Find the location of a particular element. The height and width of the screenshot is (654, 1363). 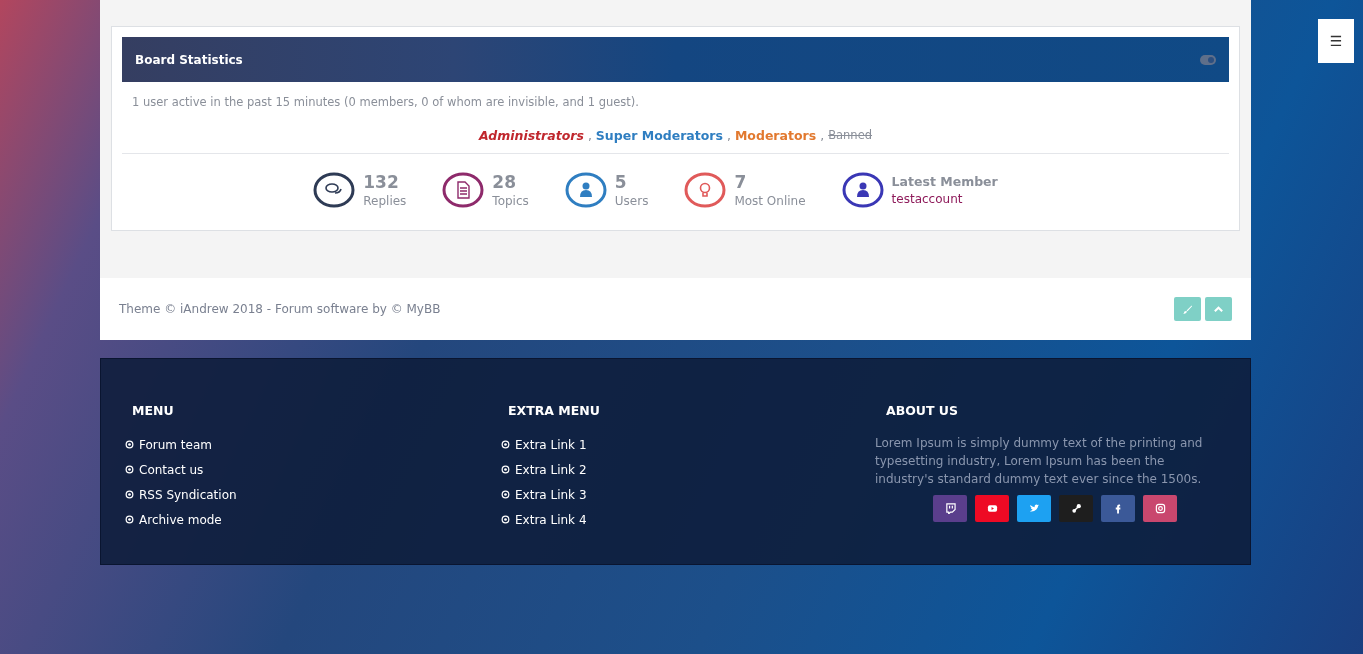

facebook-button is located at coordinates (1118, 508).